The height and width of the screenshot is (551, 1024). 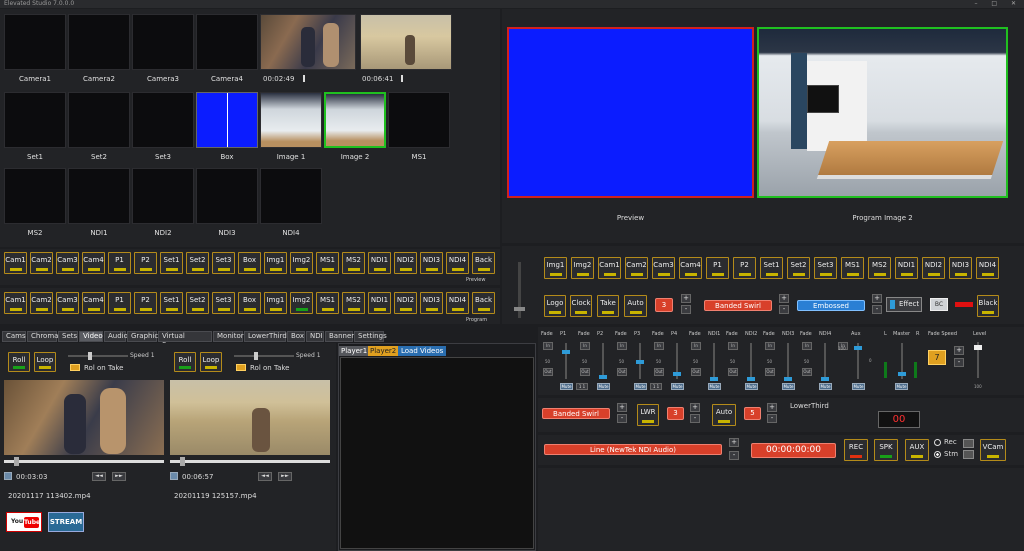 What do you see at coordinates (968, 443) in the screenshot?
I see `rec-mode-toggle-up` at bounding box center [968, 443].